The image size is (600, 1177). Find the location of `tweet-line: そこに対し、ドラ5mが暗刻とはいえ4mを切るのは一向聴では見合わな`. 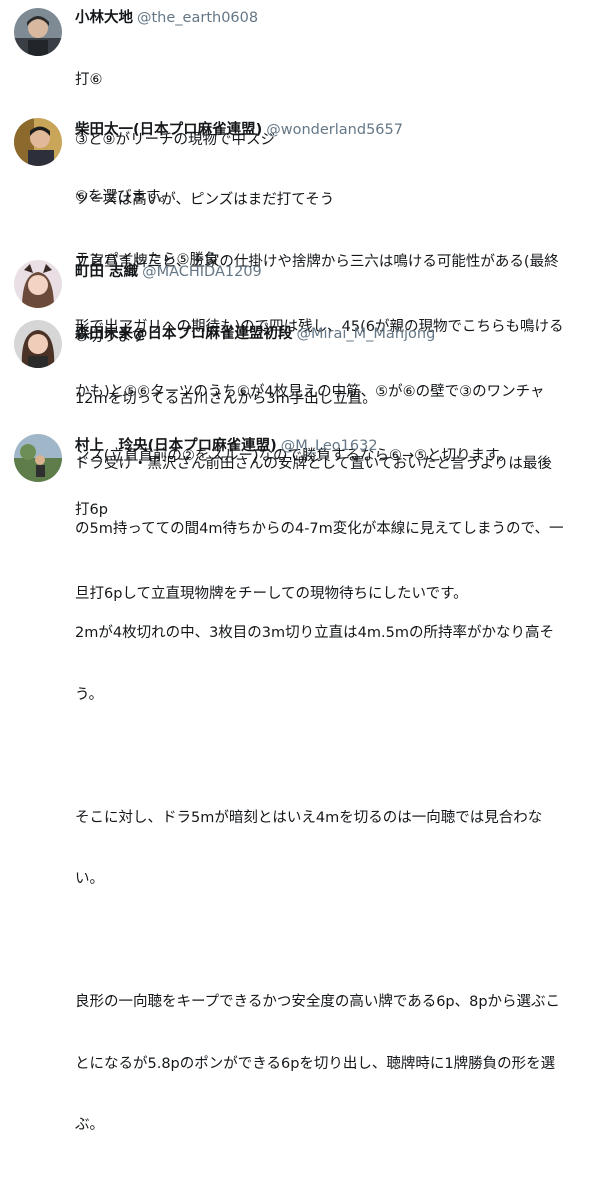

tweet-line: そこに対し、ドラ5mが暗刻とはいえ4mを切るのは一向聴では見合わな is located at coordinates (309, 817).